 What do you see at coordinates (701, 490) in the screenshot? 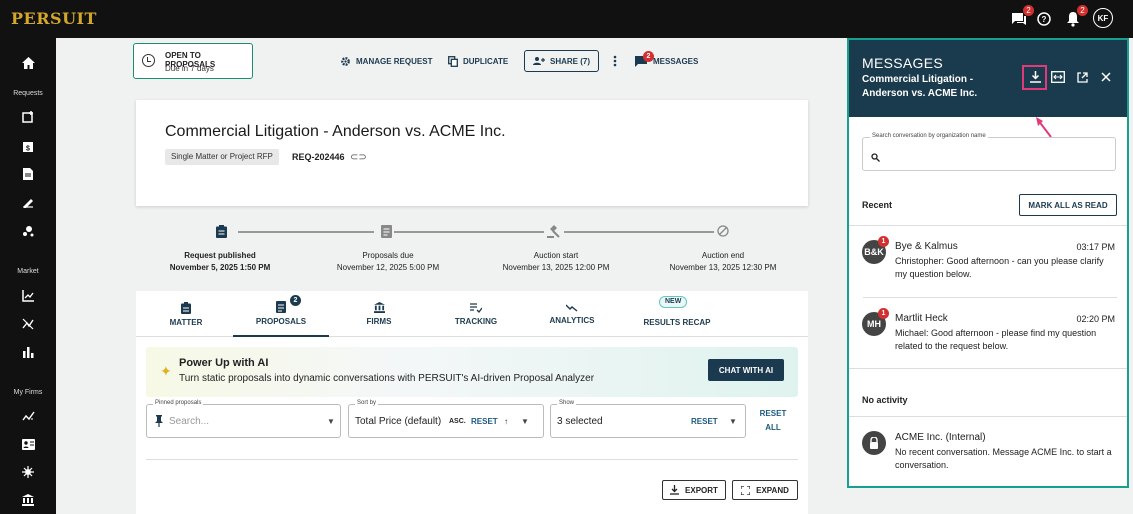
I see `export-label: EXPORT` at bounding box center [701, 490].